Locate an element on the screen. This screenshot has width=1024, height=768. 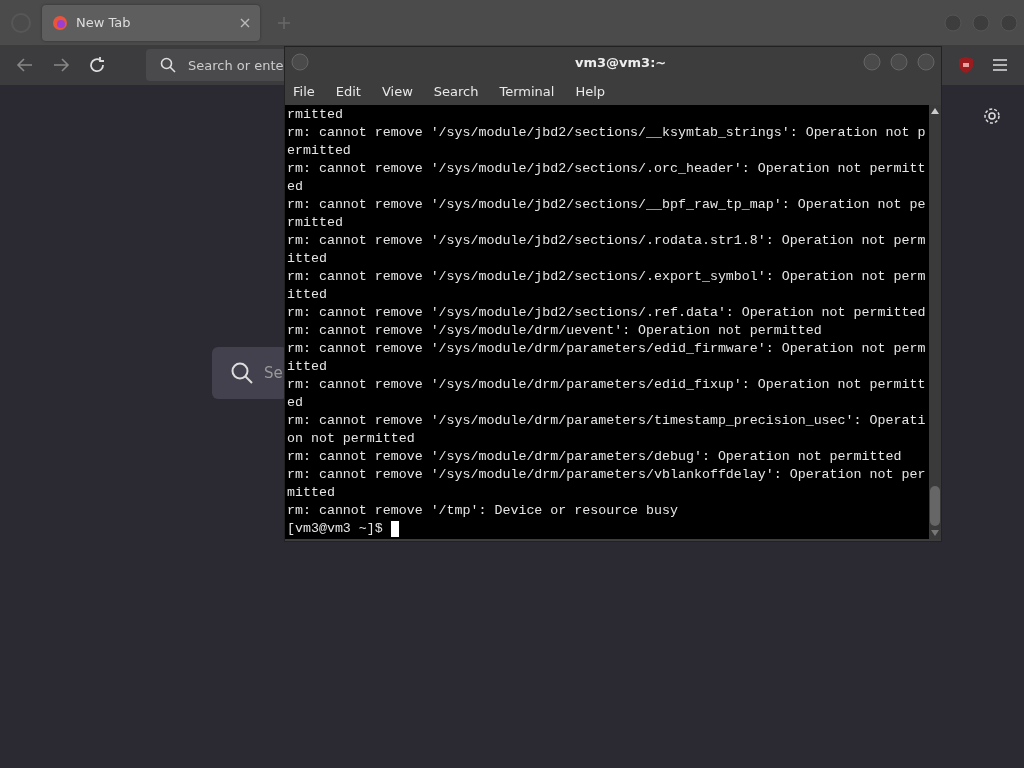
terminal-line: rm: cannot remove '/sys/module/jbd2/sections/__ksymtab_strings': Operation not p is located at coordinates (607, 133).